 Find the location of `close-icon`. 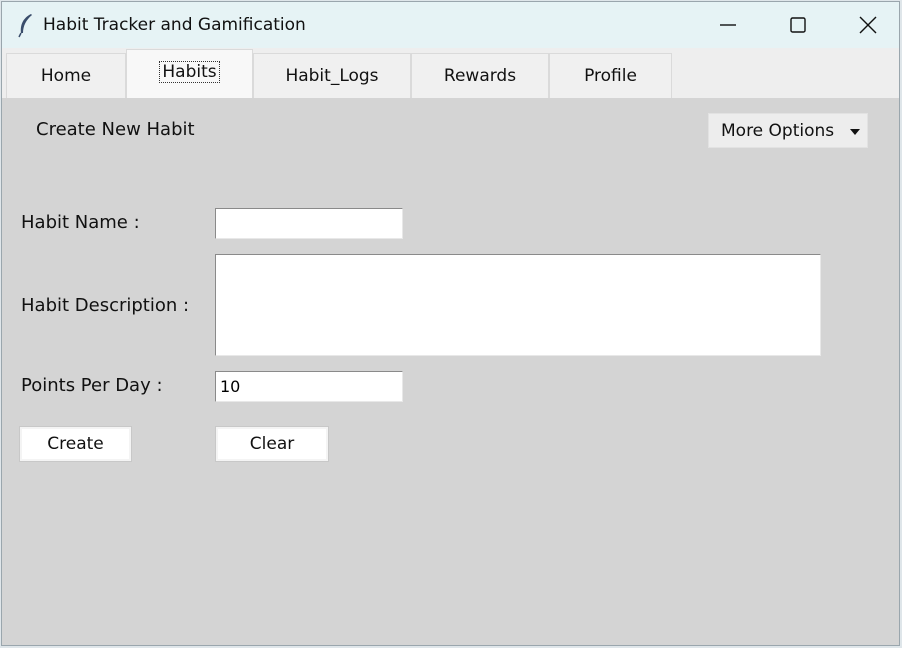

close-icon is located at coordinates (868, 25).